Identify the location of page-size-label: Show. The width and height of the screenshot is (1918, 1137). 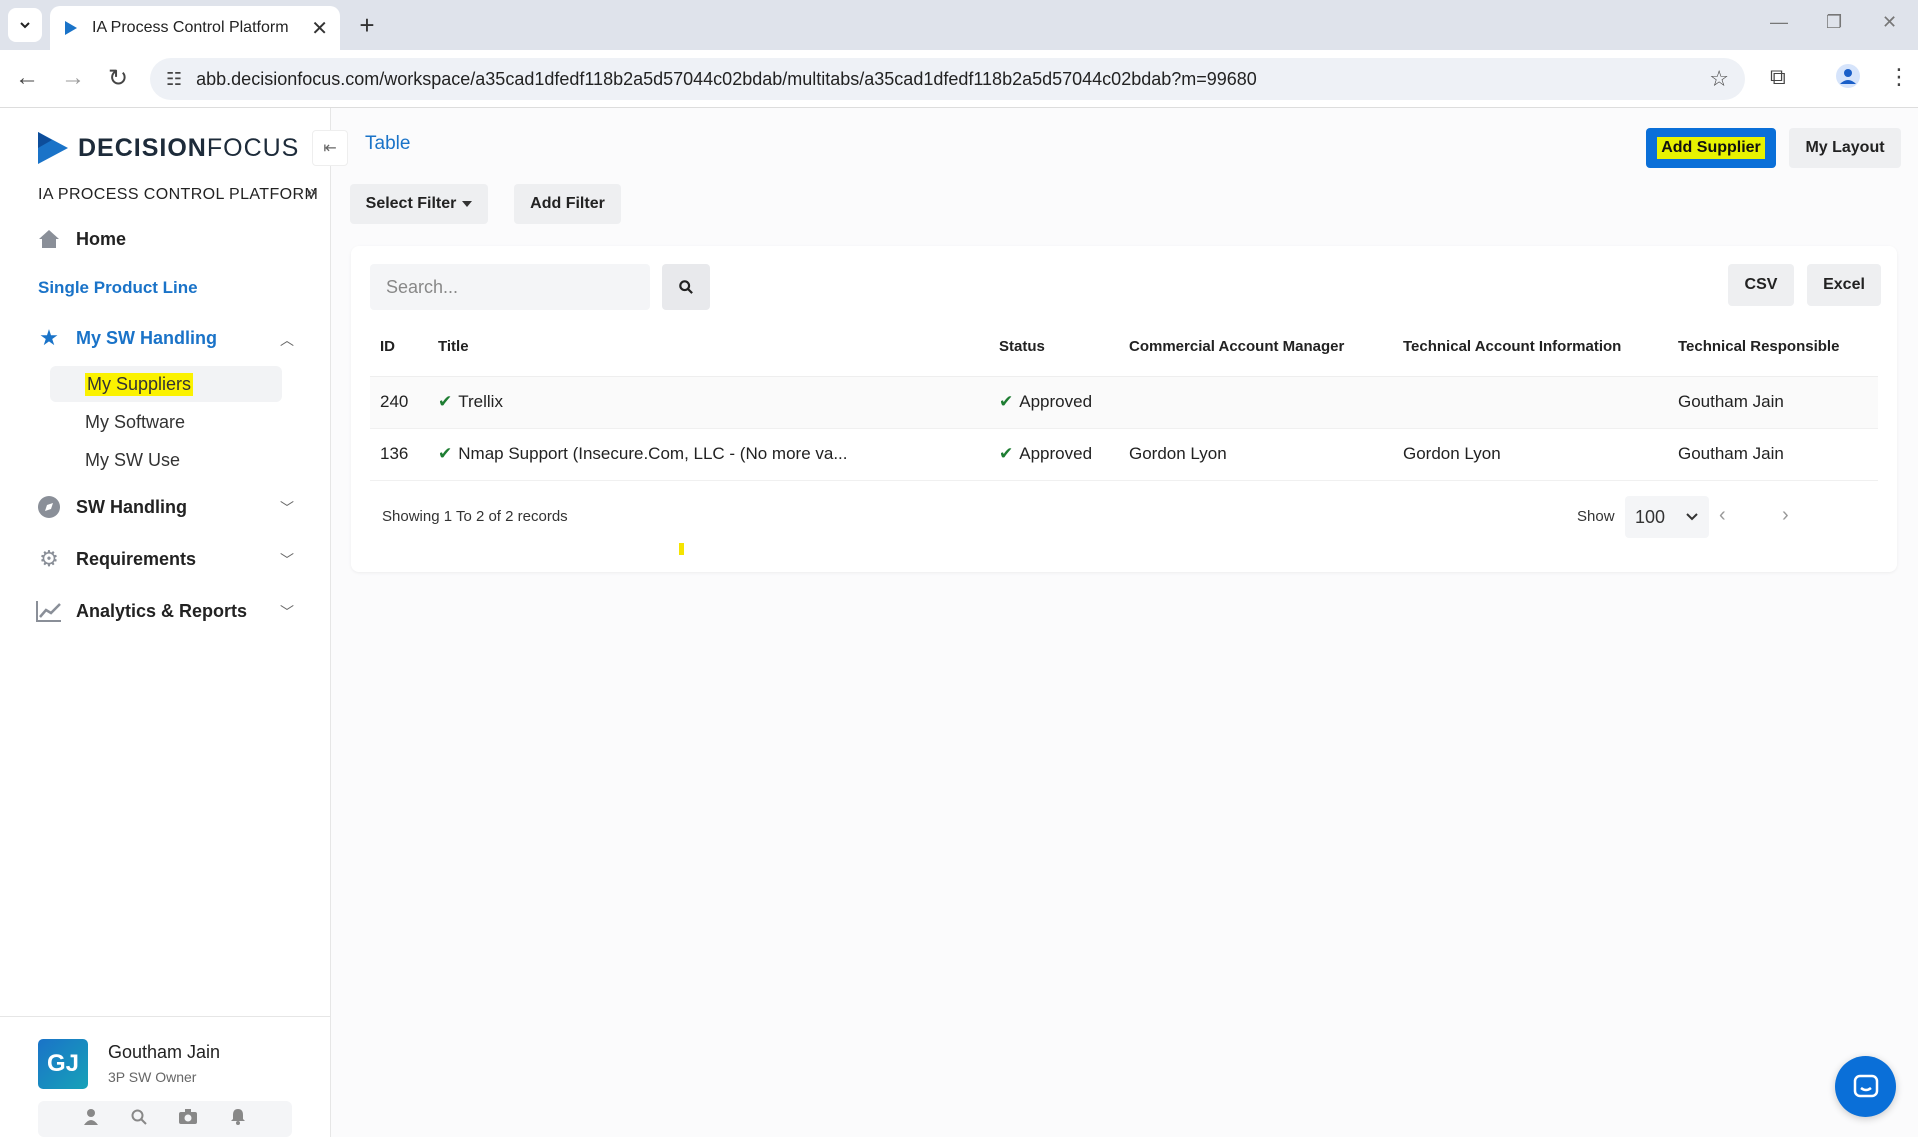
(1596, 516).